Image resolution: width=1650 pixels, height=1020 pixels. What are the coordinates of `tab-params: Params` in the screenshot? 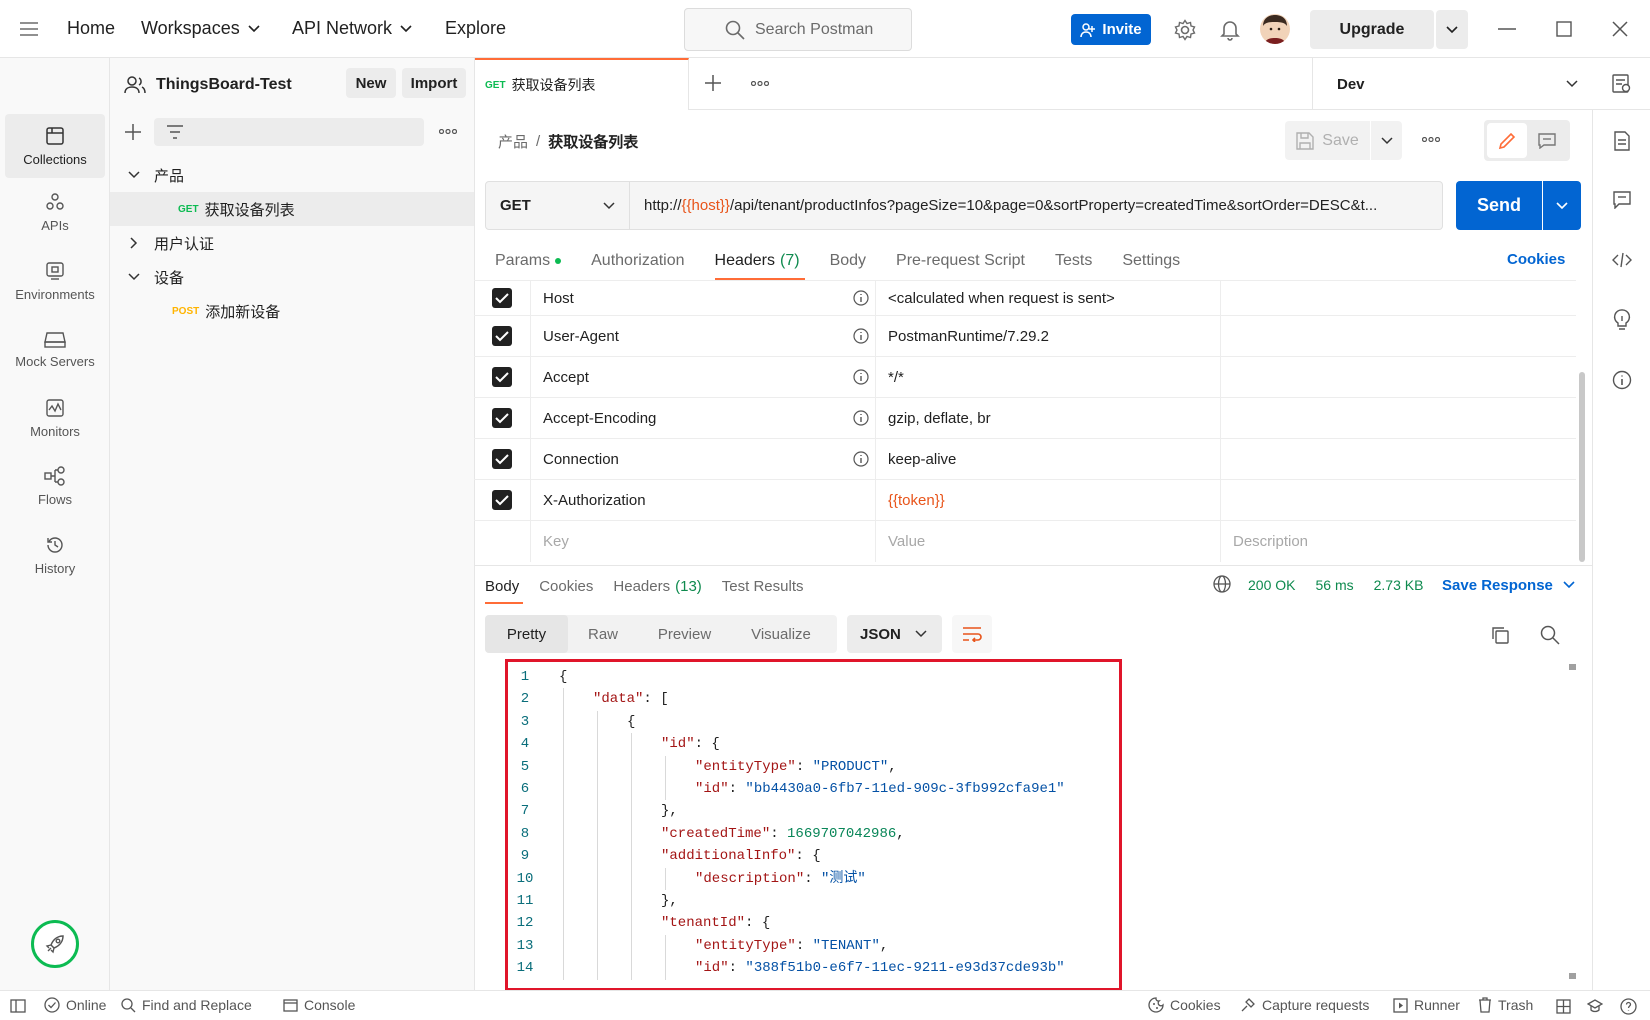 It's located at (528, 261).